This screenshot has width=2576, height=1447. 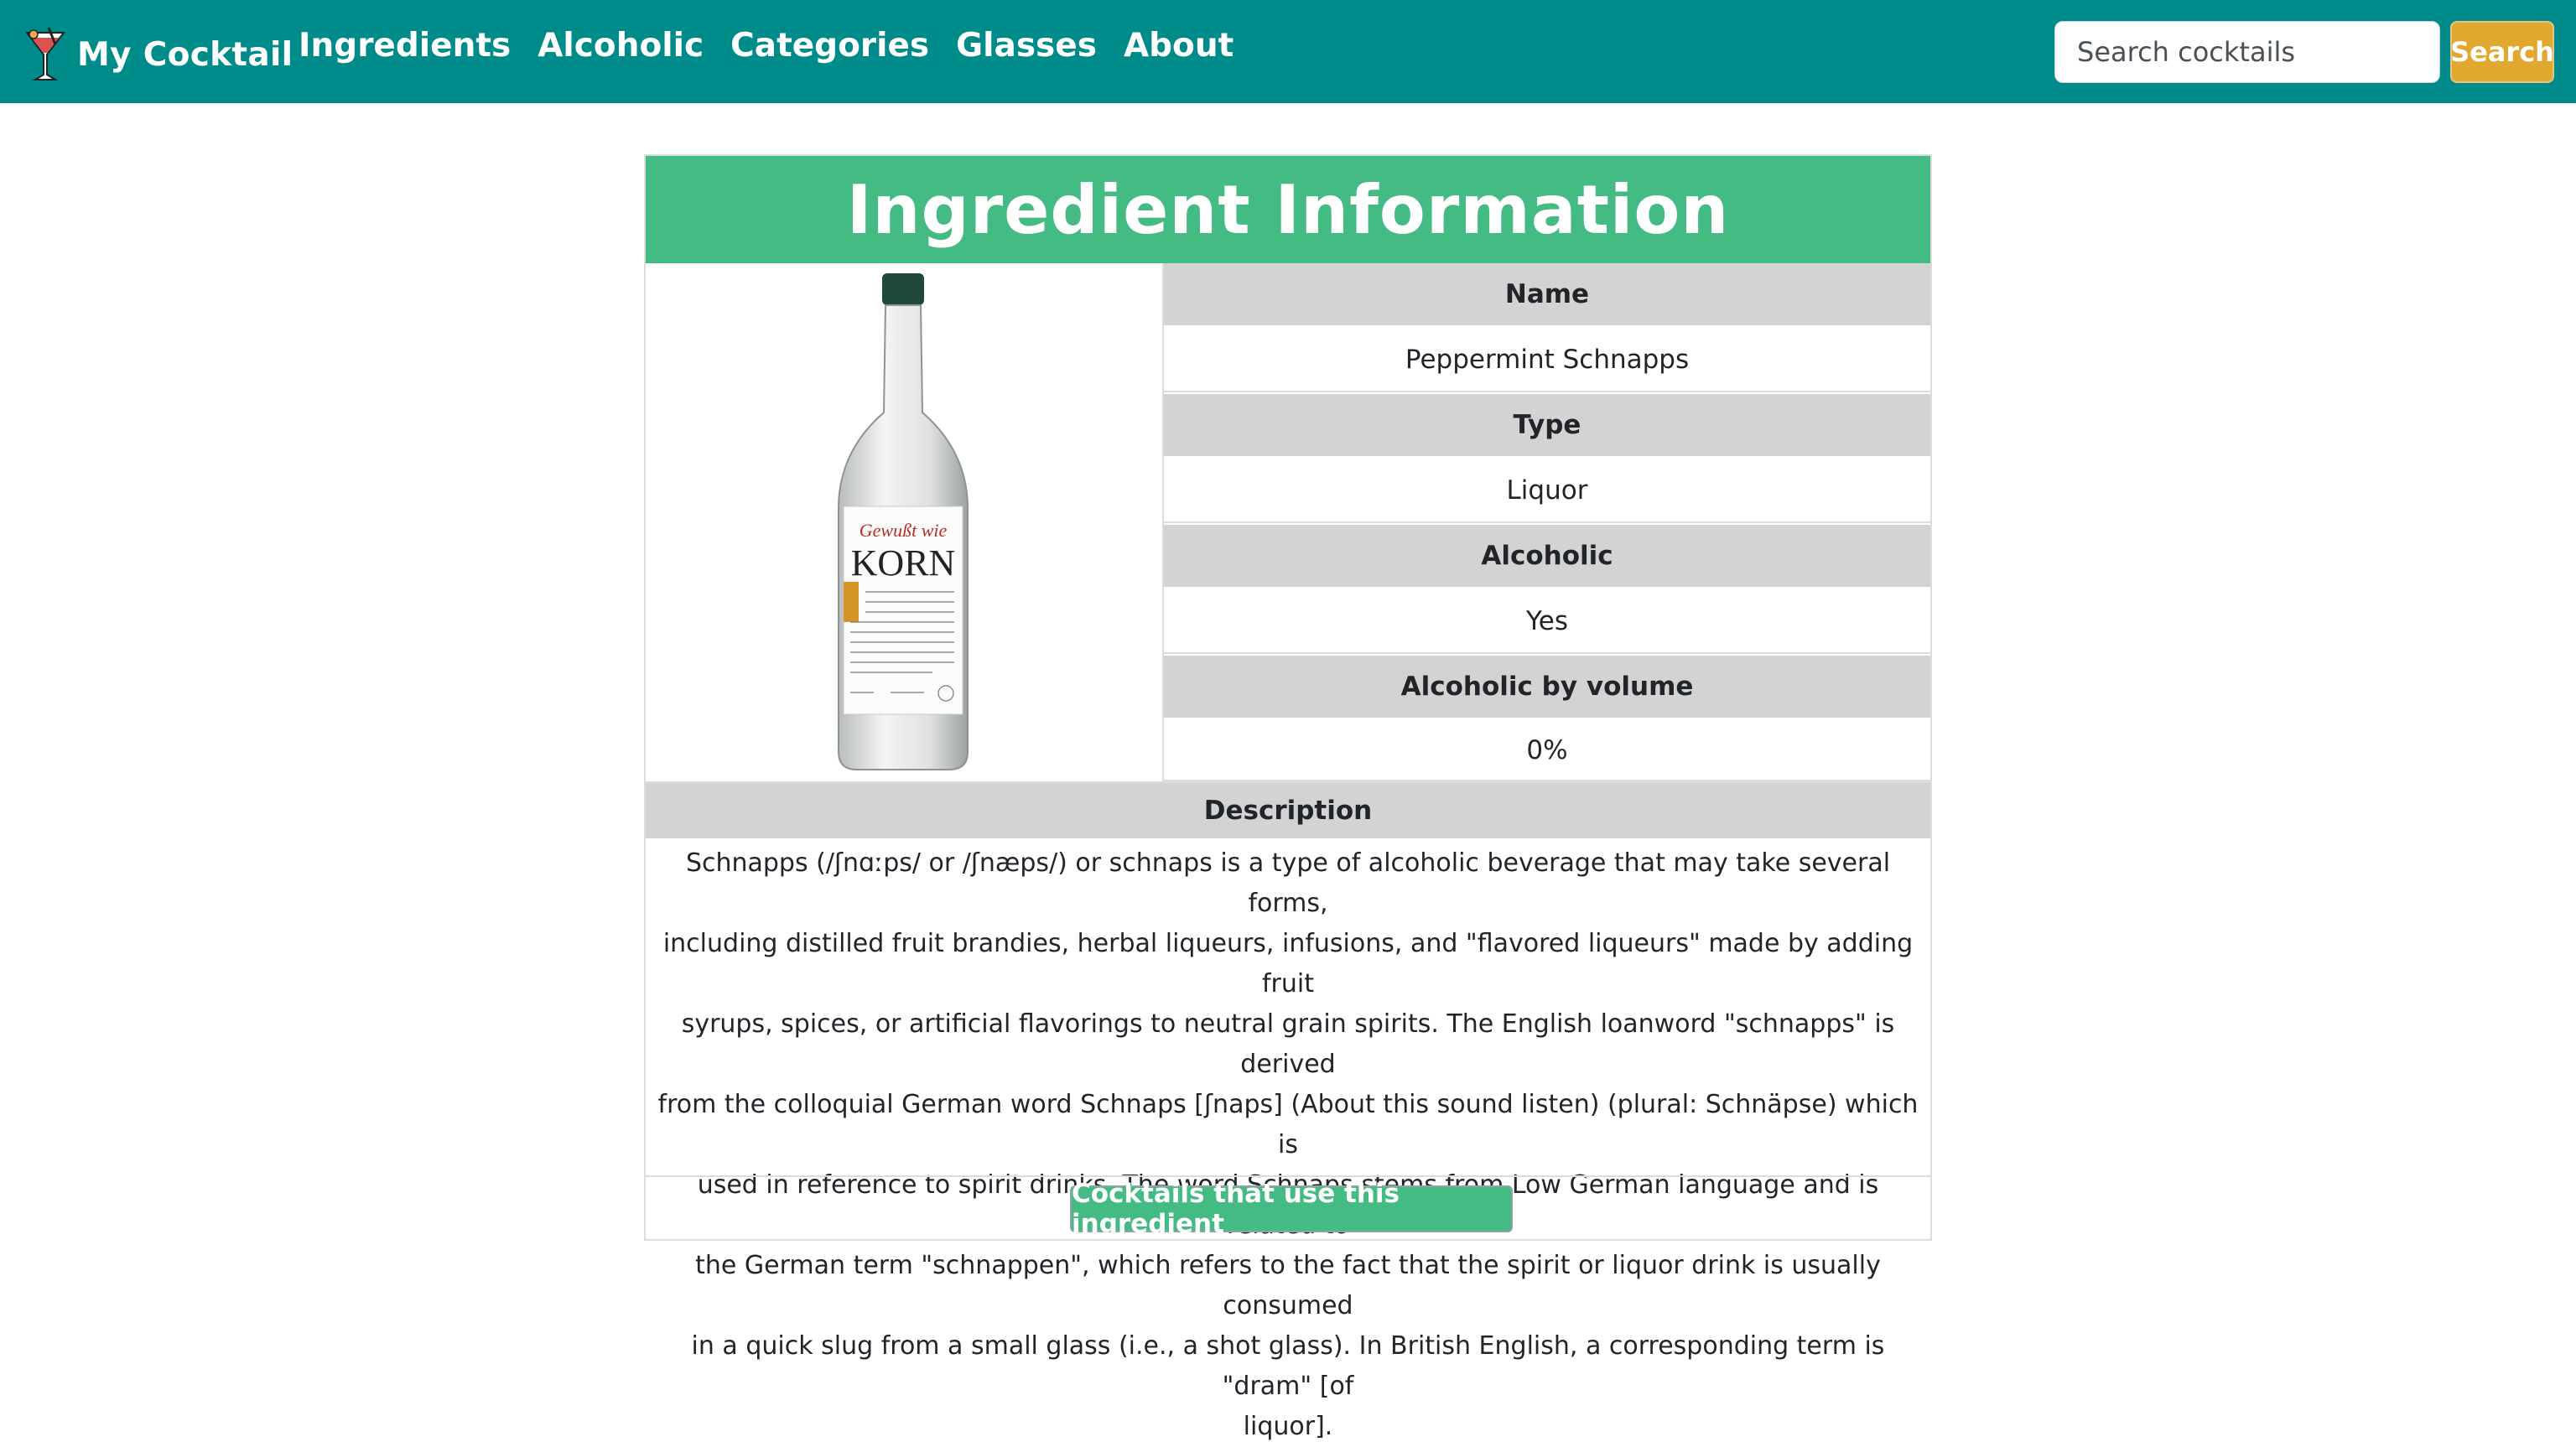 I want to click on type-label: Type, so click(x=1547, y=426).